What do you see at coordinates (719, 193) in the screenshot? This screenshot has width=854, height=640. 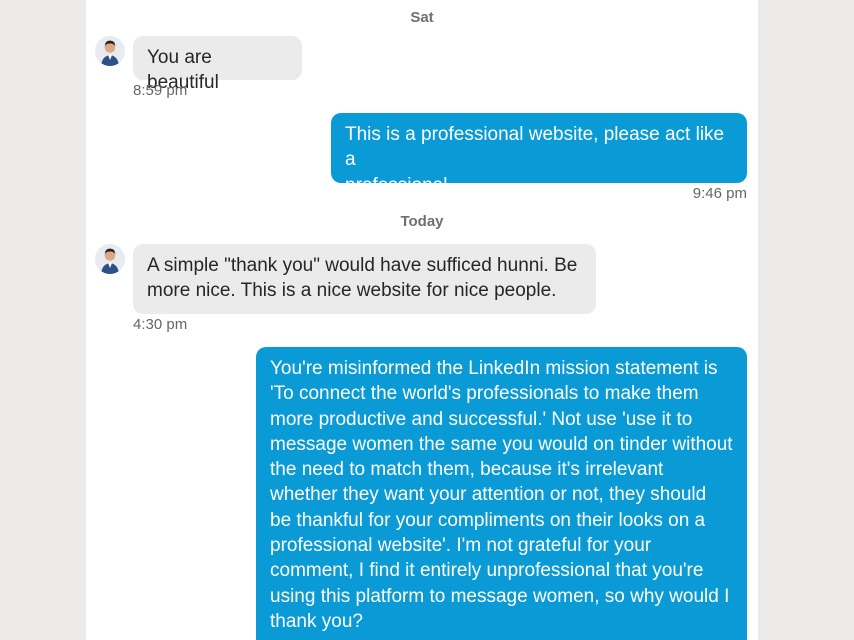 I see `message-timestamp: 9:46 pm` at bounding box center [719, 193].